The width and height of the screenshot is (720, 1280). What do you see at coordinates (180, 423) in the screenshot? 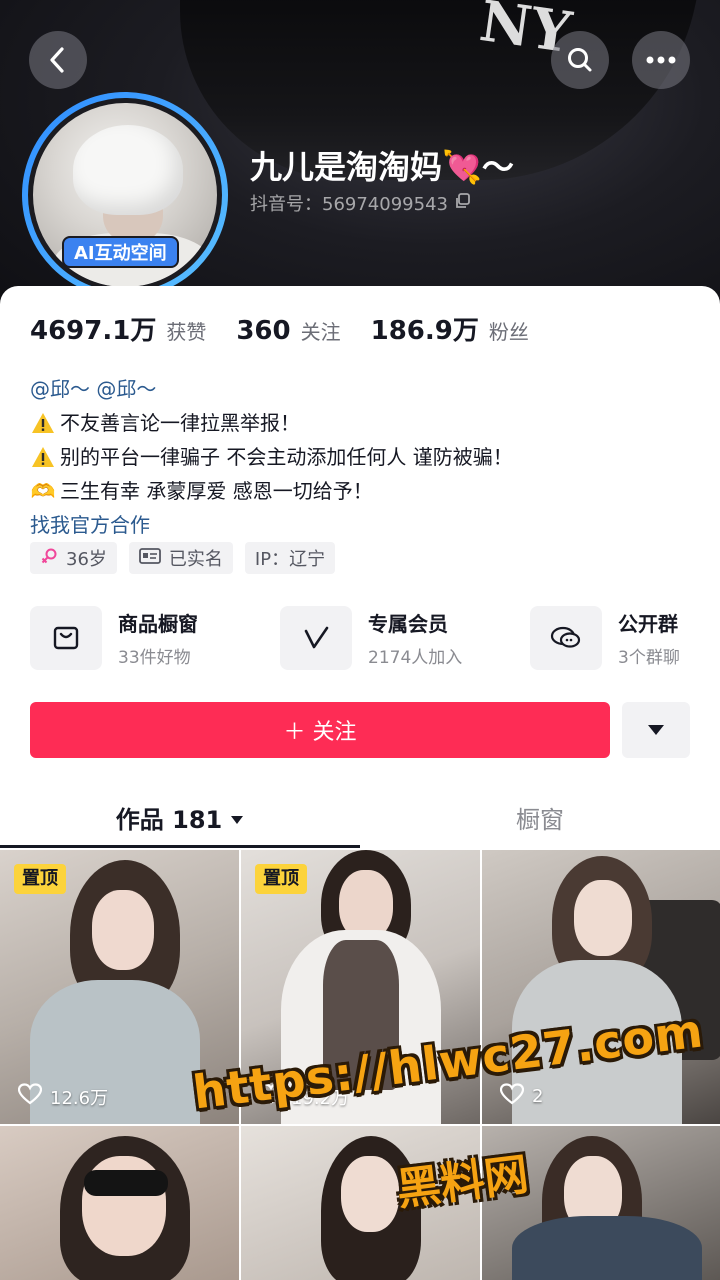
I see `bio-line-text: 不友善言论一律拉黑举报！` at bounding box center [180, 423].